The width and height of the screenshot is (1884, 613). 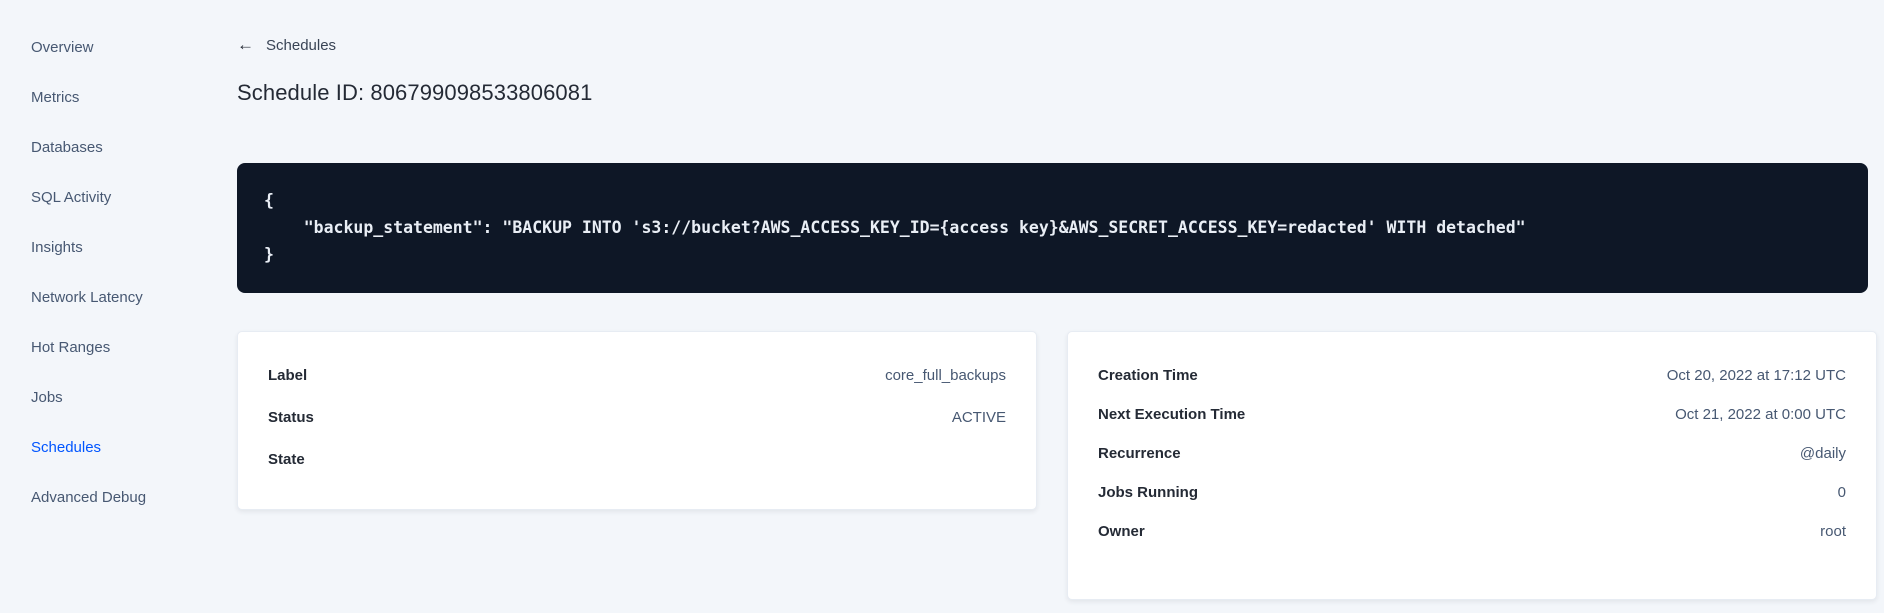 I want to click on schedule-row-label: Owner, so click(x=1121, y=531).